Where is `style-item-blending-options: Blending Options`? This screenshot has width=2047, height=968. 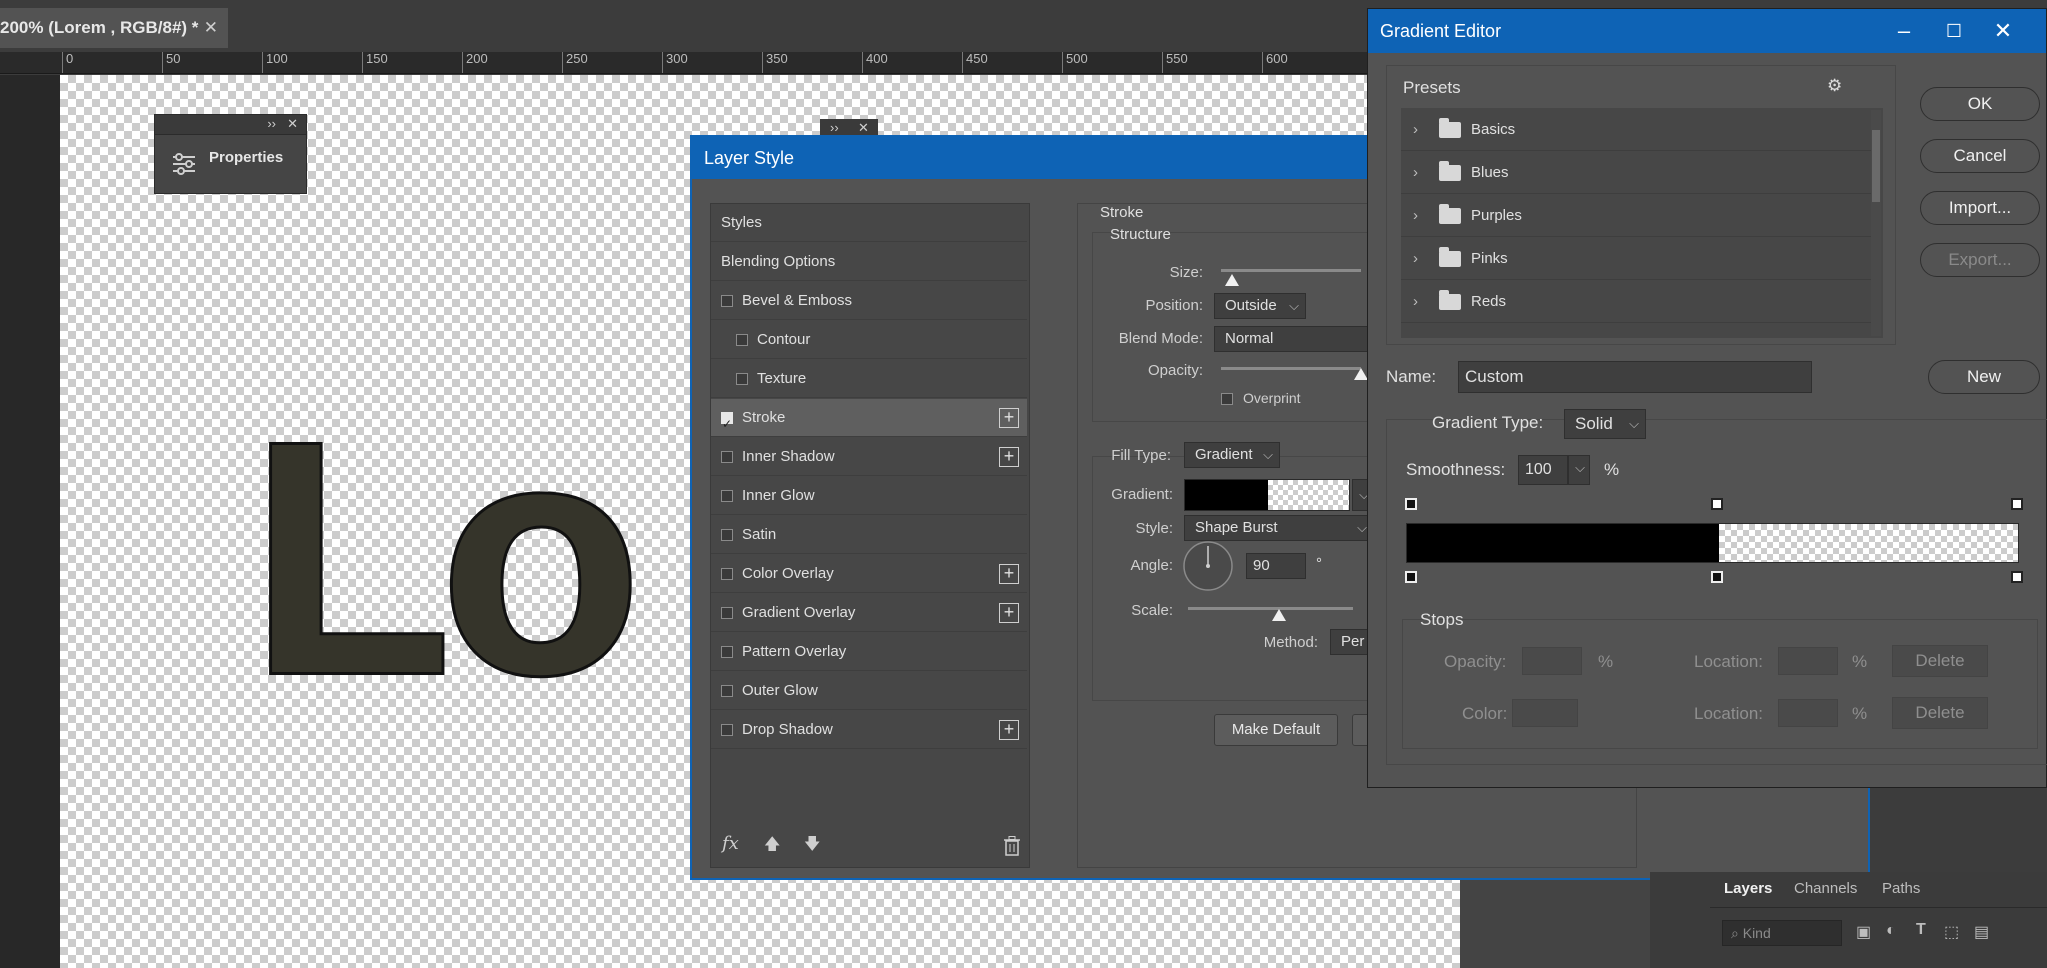 style-item-blending-options: Blending Options is located at coordinates (869, 262).